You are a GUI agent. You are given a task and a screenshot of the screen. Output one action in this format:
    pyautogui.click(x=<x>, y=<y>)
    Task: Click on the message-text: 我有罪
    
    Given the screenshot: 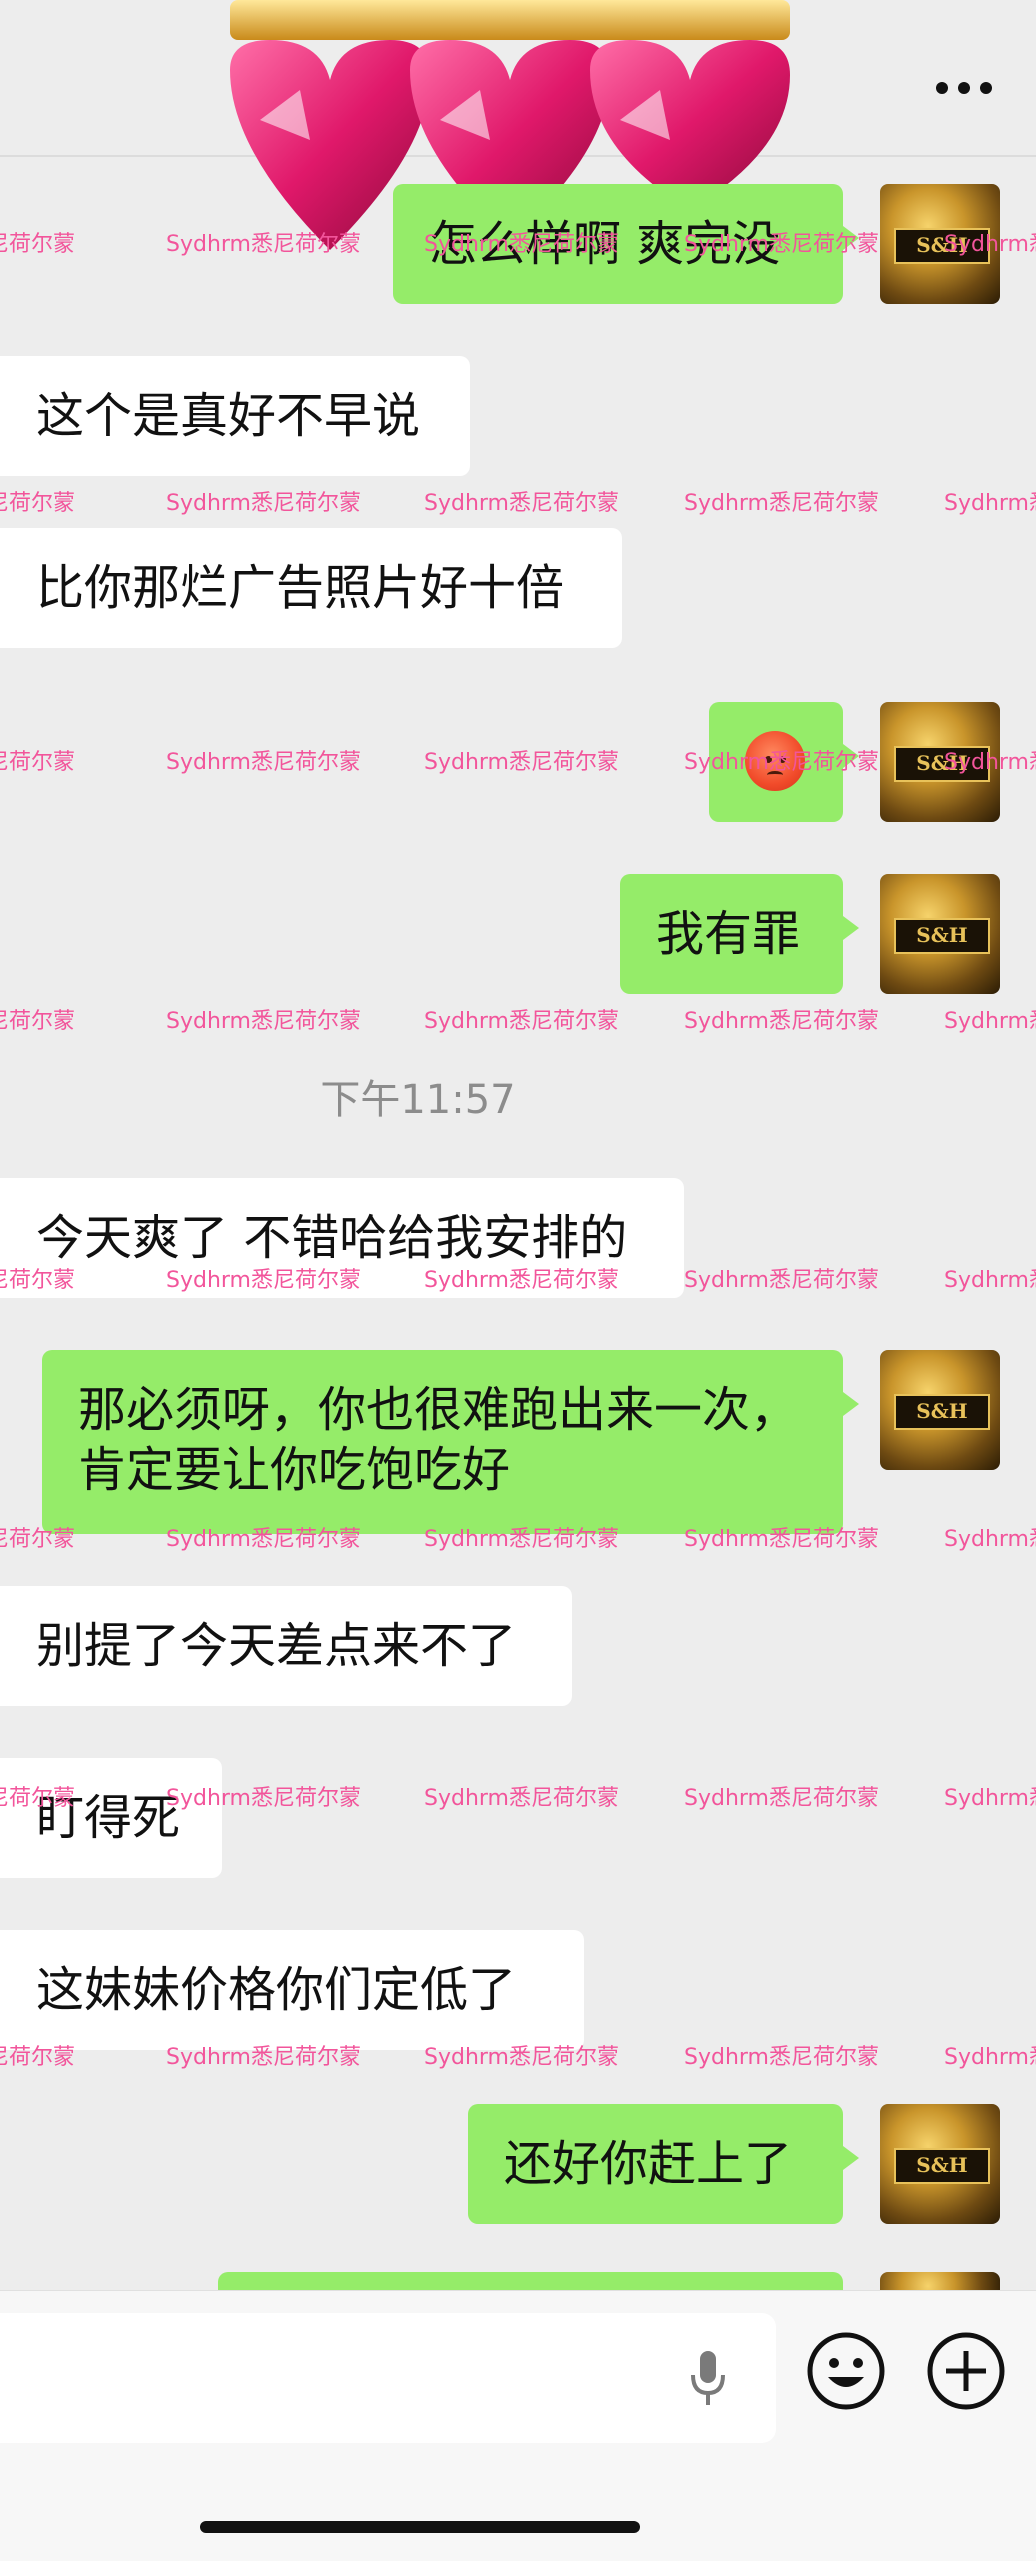 What is the action you would take?
    pyautogui.click(x=728, y=934)
    